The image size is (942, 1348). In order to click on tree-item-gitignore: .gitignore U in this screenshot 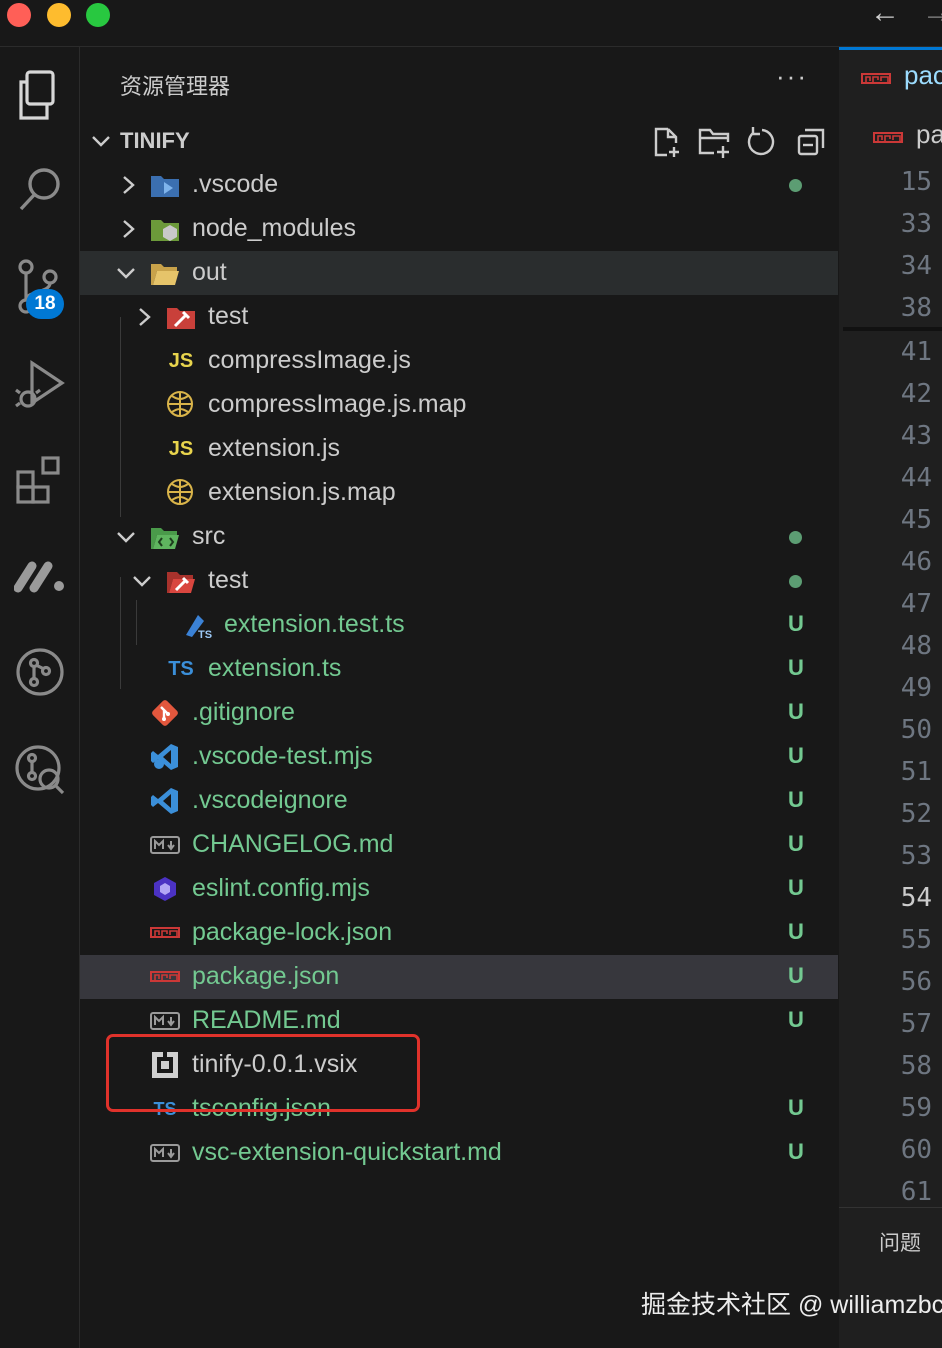, I will do `click(459, 713)`.